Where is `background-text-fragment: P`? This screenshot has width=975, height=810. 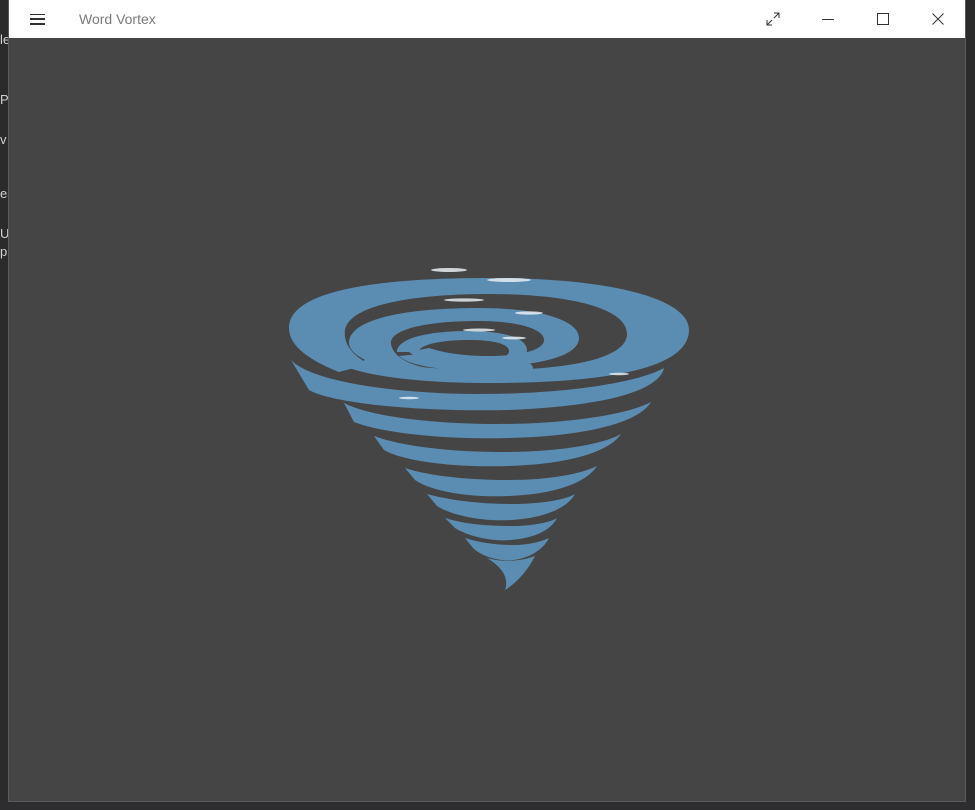
background-text-fragment: P is located at coordinates (4, 99).